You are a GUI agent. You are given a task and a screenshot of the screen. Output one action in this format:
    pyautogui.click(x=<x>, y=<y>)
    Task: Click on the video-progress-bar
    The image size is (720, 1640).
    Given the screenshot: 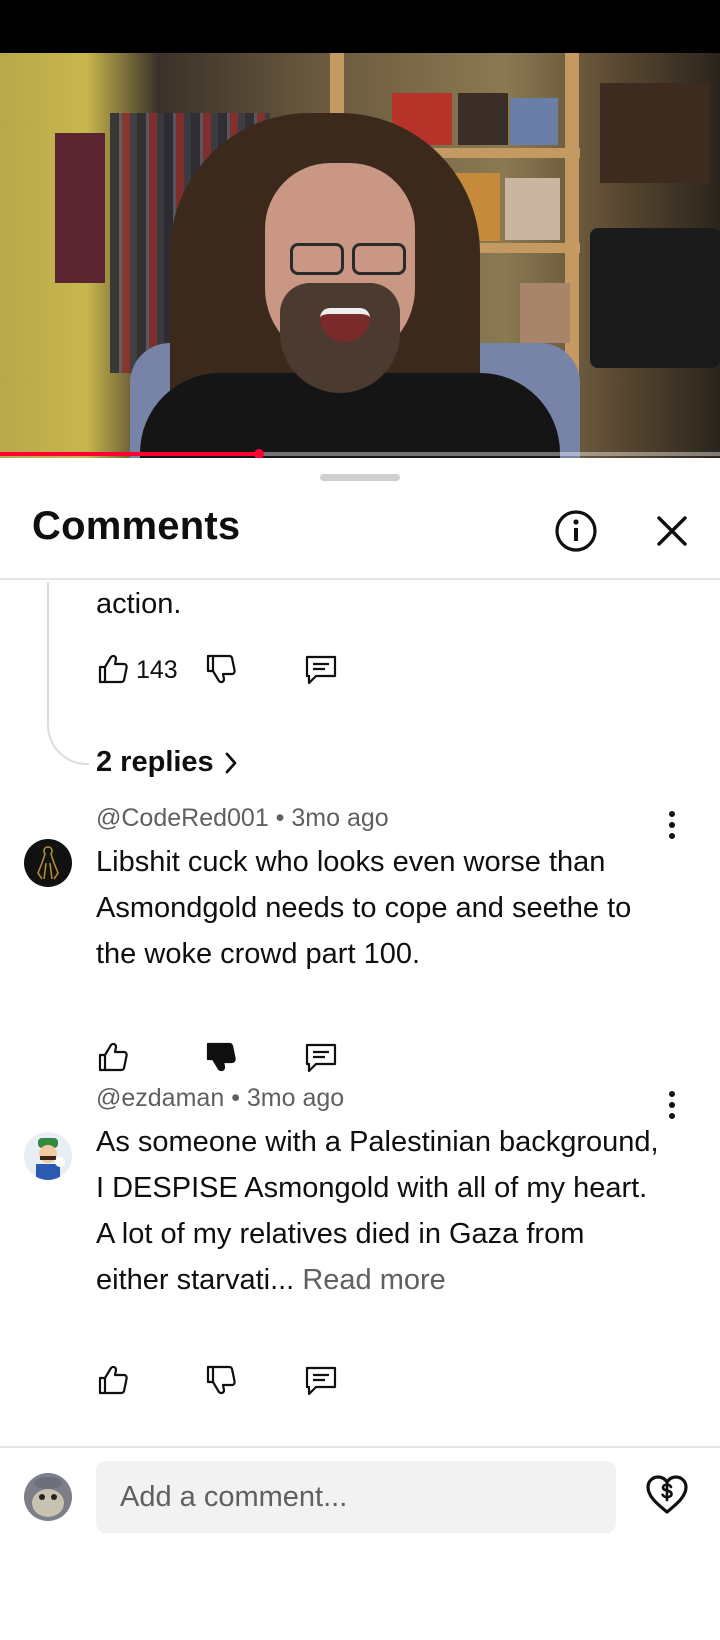 What is the action you would take?
    pyautogui.click(x=360, y=454)
    